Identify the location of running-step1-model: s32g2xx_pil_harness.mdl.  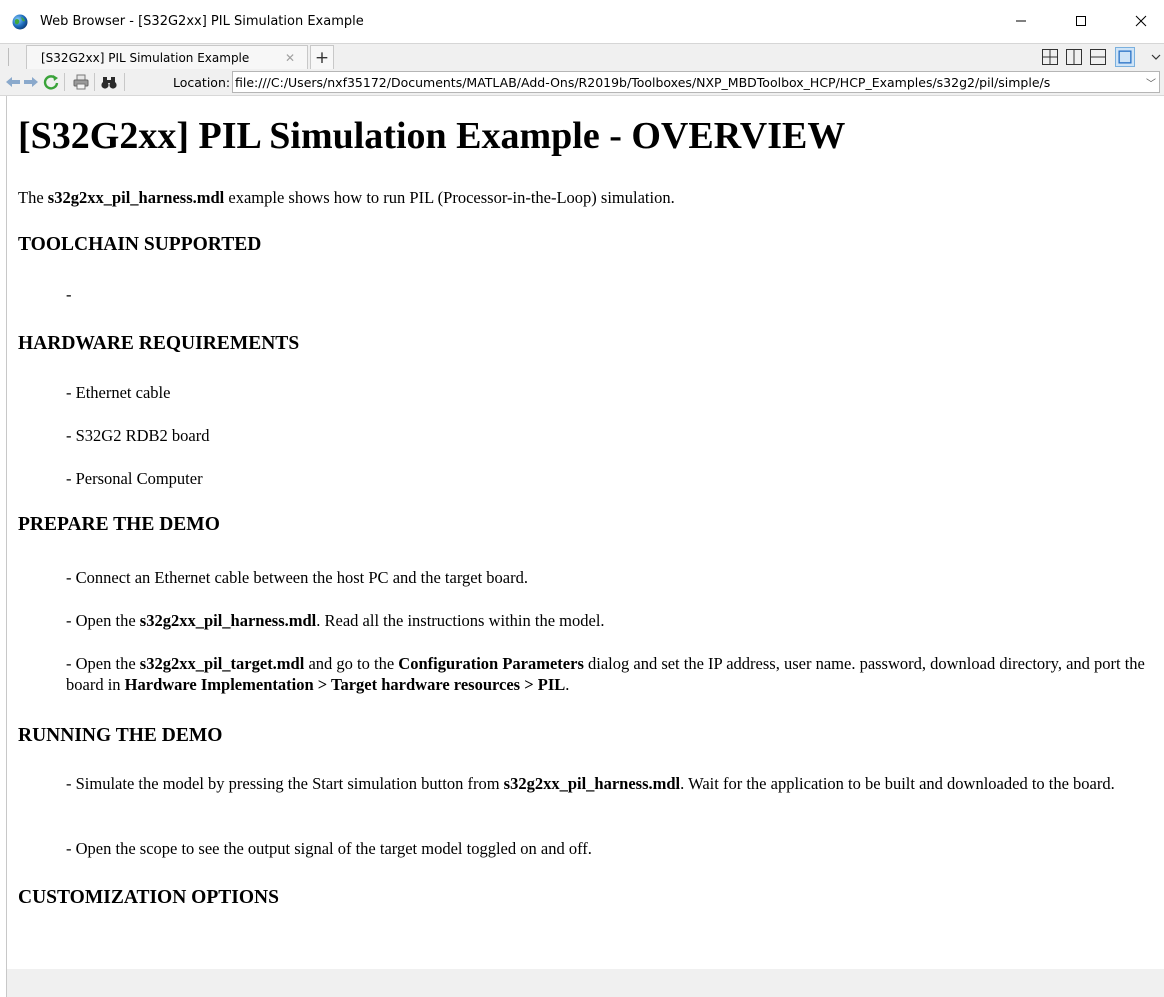
(592, 783).